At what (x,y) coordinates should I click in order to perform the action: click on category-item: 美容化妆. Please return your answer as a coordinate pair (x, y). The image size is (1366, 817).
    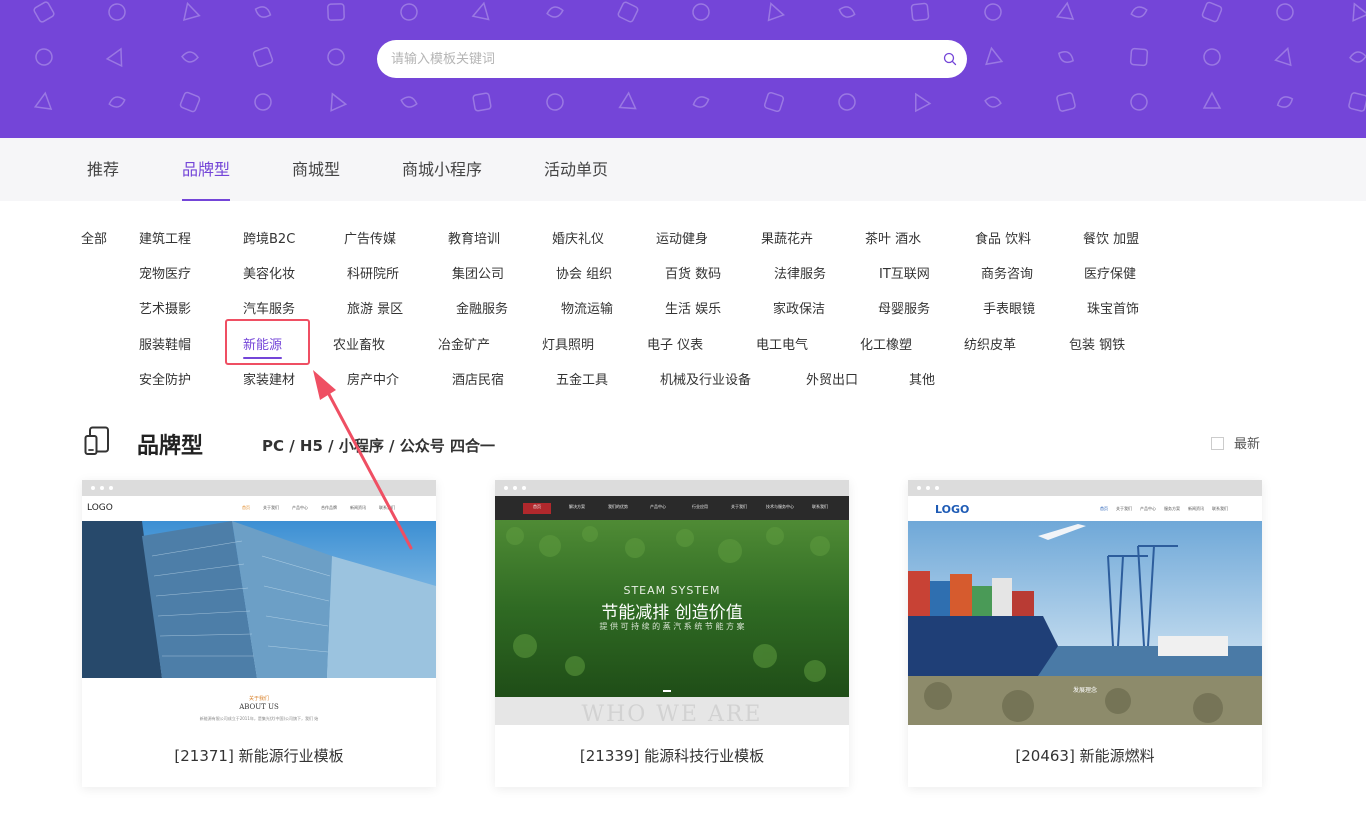
    Looking at the image, I should click on (269, 272).